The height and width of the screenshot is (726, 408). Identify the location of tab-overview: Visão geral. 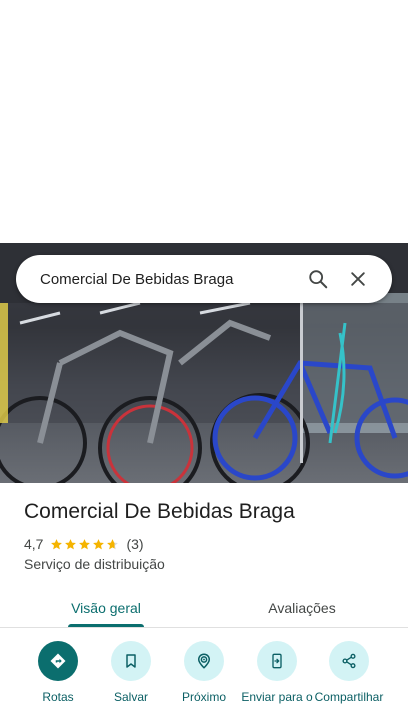
(106, 608).